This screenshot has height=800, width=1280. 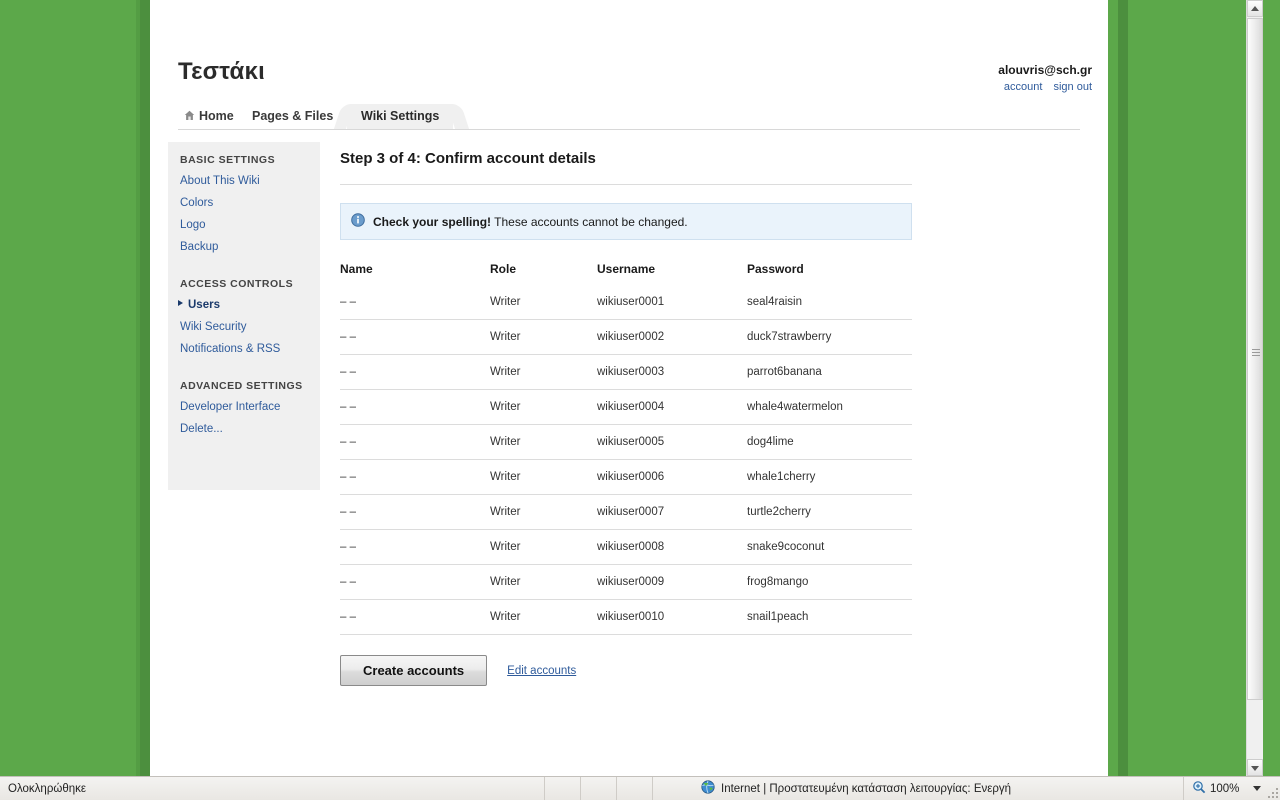 I want to click on account-password: frog8mango, so click(x=829, y=582).